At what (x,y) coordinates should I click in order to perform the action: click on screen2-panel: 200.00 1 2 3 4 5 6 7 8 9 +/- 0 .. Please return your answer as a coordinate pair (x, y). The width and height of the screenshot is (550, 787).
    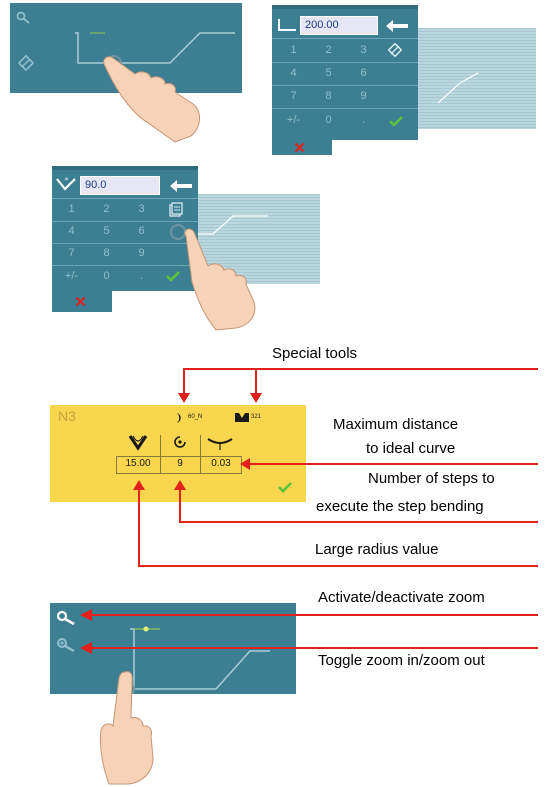
    Looking at the image, I should click on (345, 72).